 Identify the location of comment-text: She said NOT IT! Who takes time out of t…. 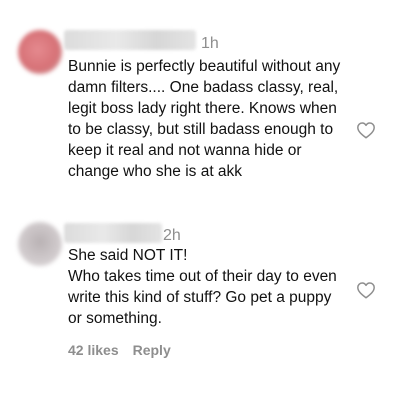
(202, 287).